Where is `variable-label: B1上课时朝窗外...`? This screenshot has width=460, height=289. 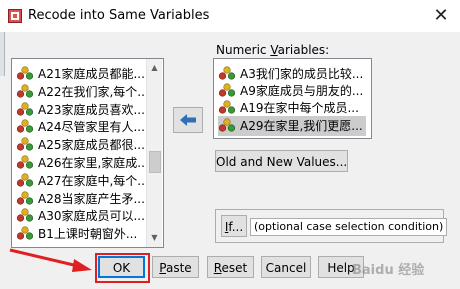 variable-label: B1上课时朝窗外... is located at coordinates (88, 234).